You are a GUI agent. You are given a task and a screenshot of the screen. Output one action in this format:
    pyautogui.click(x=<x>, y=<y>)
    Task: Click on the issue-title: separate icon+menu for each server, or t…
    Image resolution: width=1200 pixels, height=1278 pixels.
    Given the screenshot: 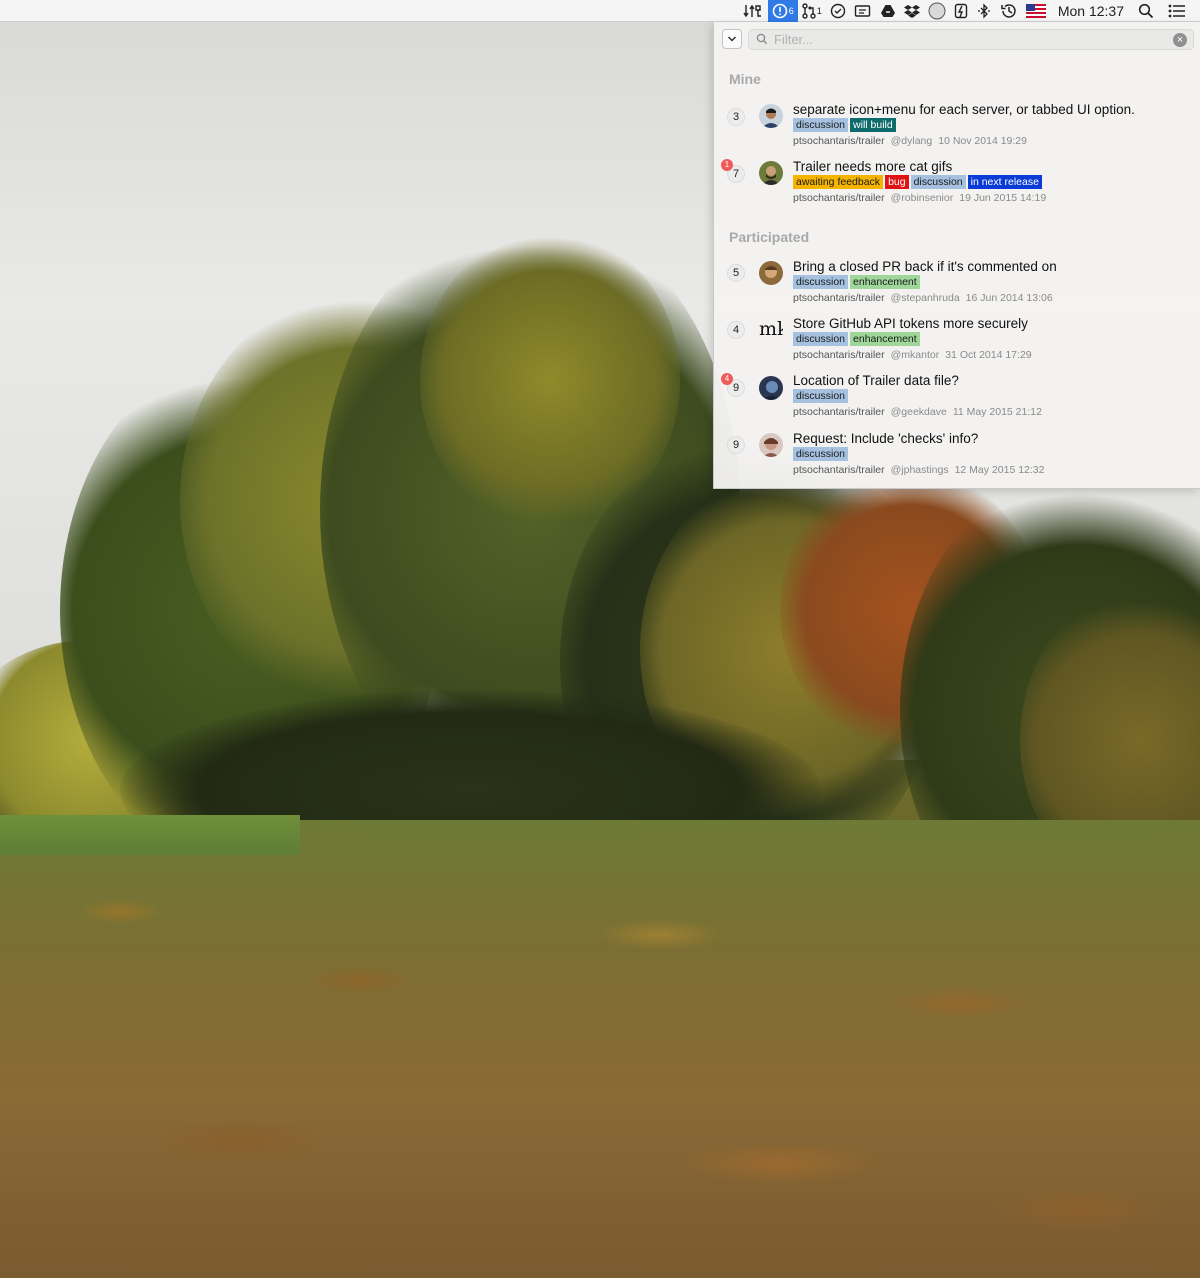 What is the action you would take?
    pyautogui.click(x=964, y=109)
    